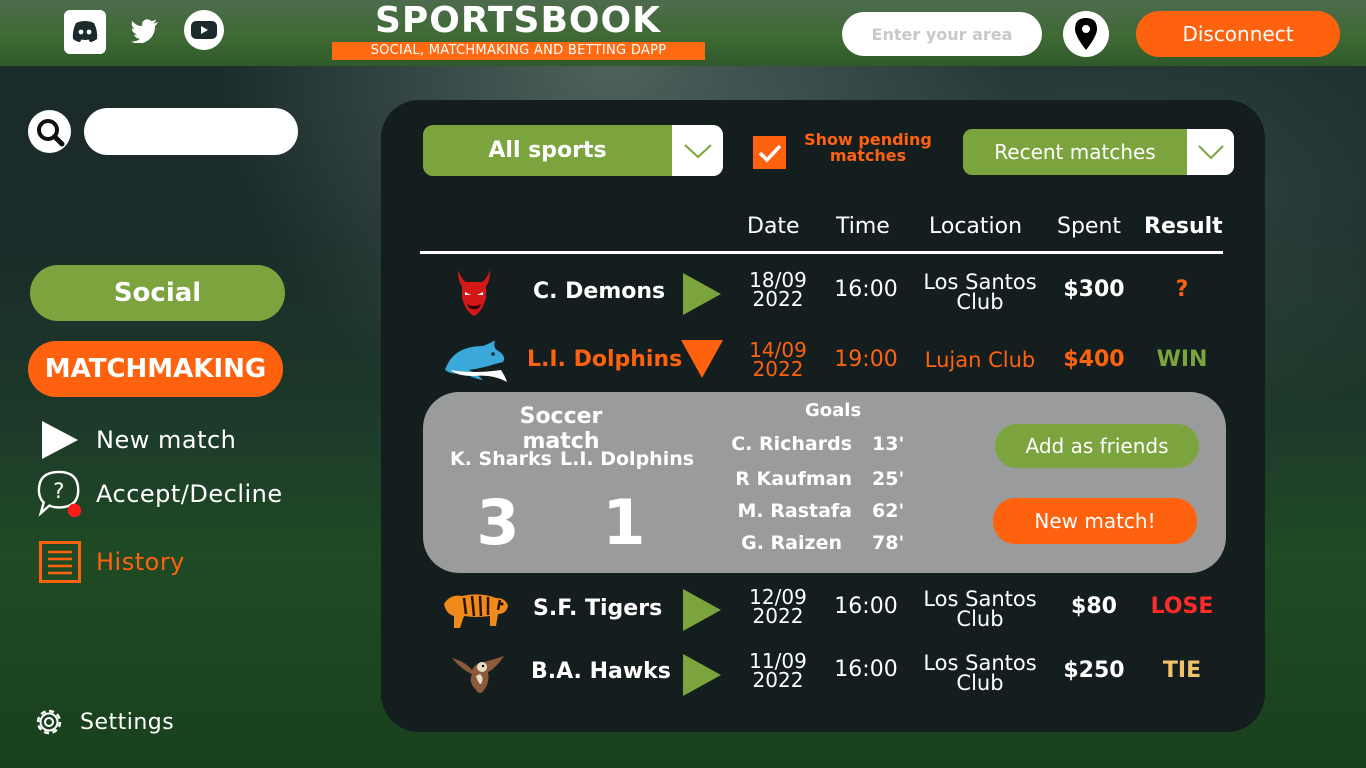 This screenshot has width=1366, height=768. I want to click on youtube-icon, so click(204, 30).